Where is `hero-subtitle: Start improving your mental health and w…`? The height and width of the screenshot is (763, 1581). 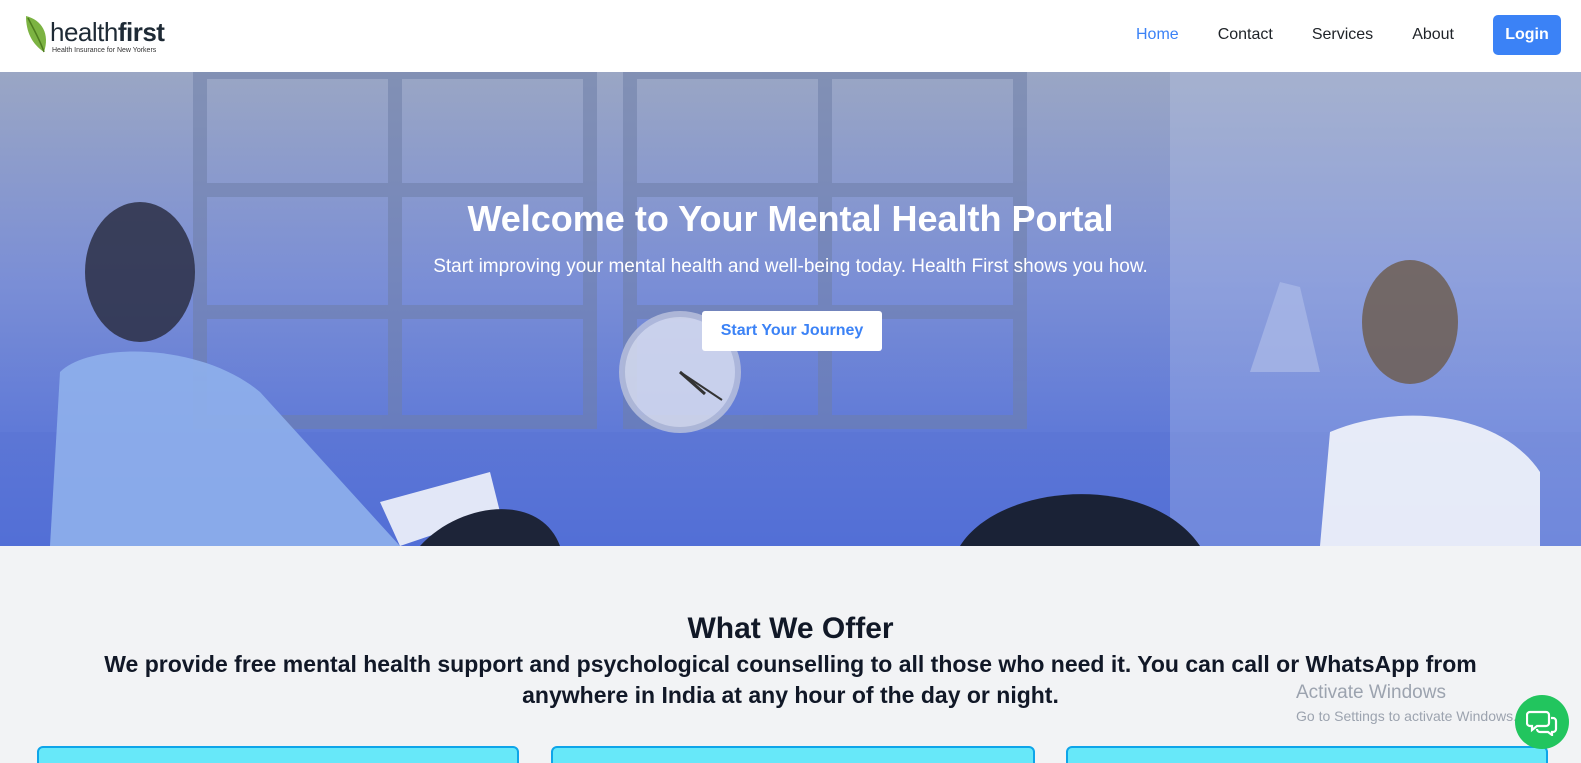 hero-subtitle: Start improving your mental health and w… is located at coordinates (790, 266).